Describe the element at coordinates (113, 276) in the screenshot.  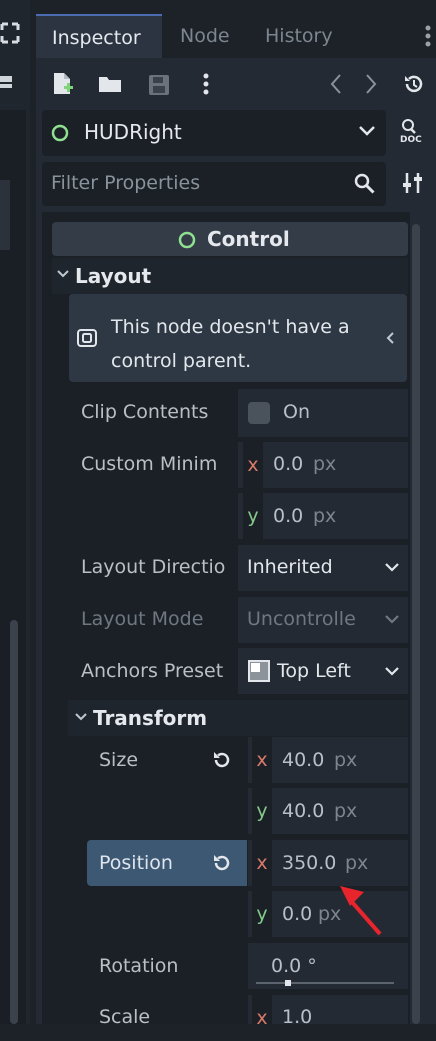
I see `group-layout-title: Layout` at that location.